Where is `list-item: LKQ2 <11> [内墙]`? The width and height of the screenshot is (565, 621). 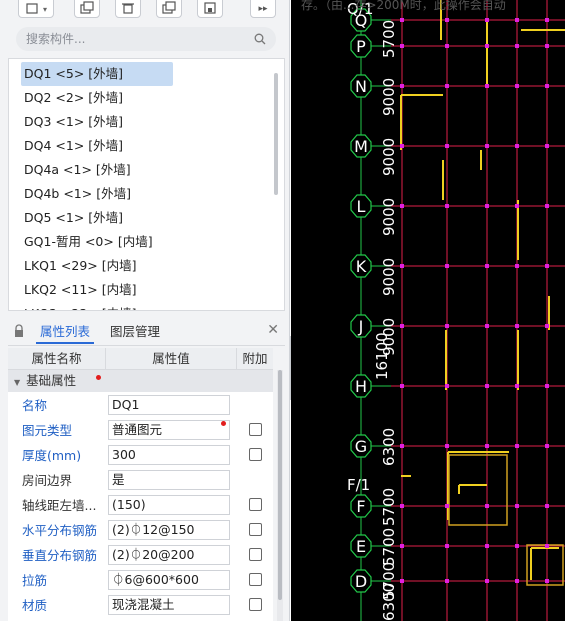
list-item: LKQ2 <11> [内墙] is located at coordinates (97, 290).